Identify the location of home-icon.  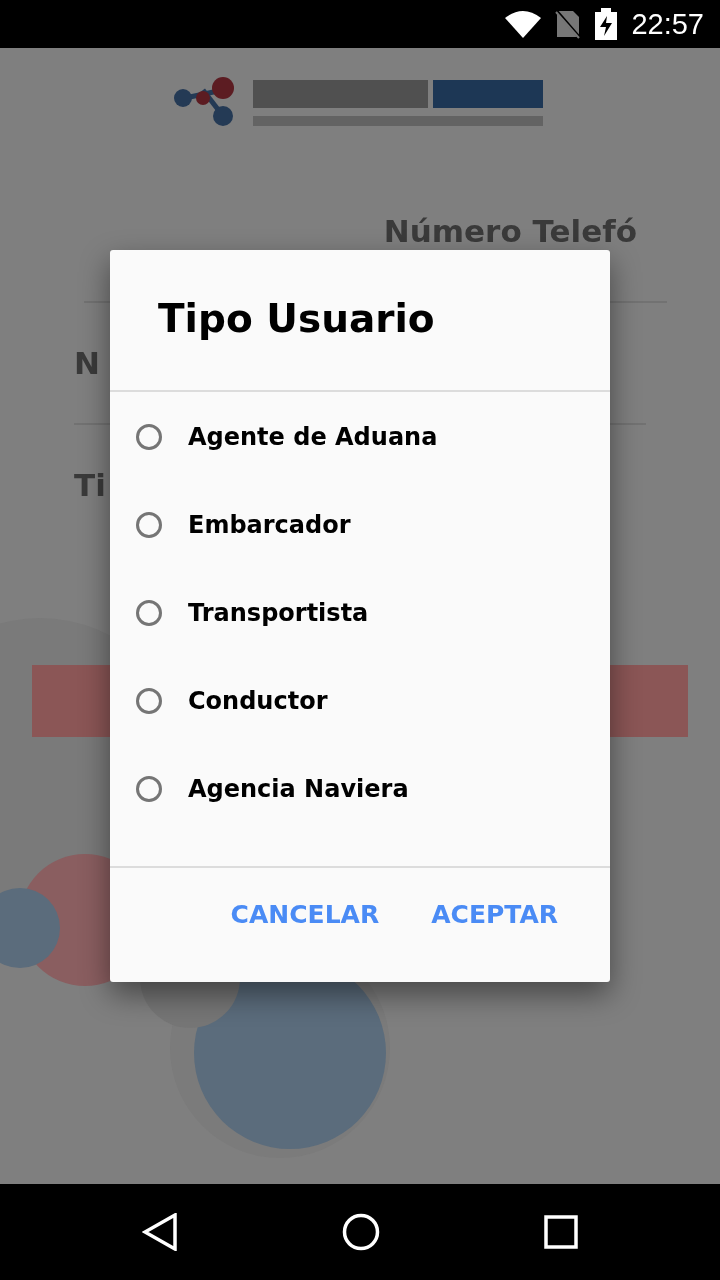
(361, 1232).